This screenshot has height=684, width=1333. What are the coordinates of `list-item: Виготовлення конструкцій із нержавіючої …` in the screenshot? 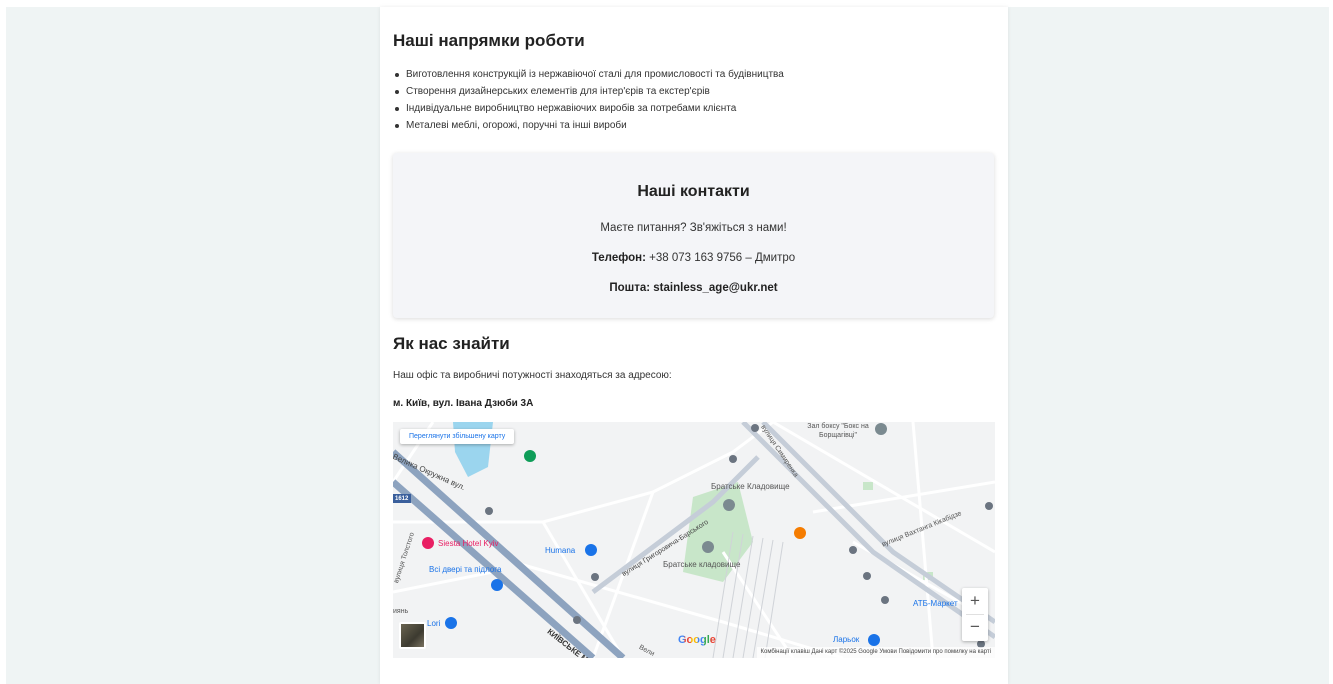 It's located at (588, 74).